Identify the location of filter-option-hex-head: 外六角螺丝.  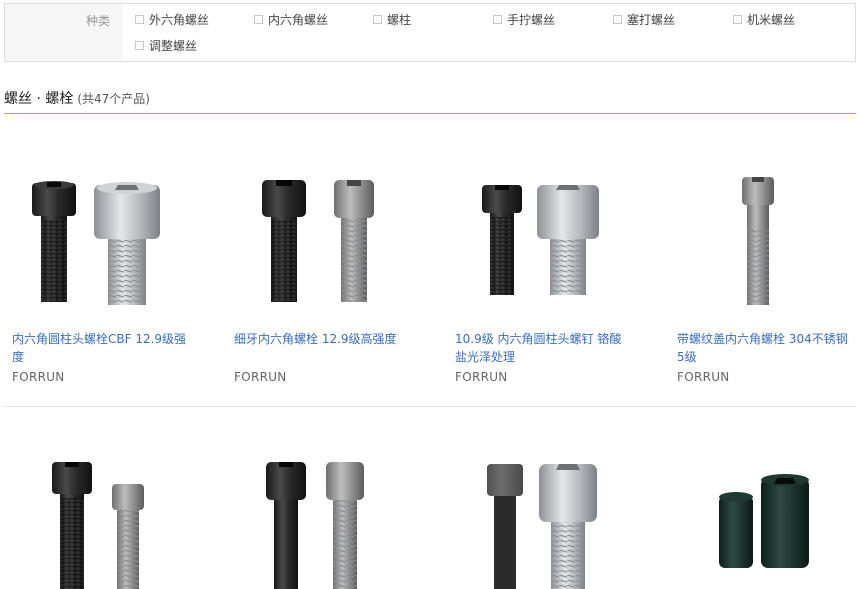
(172, 19).